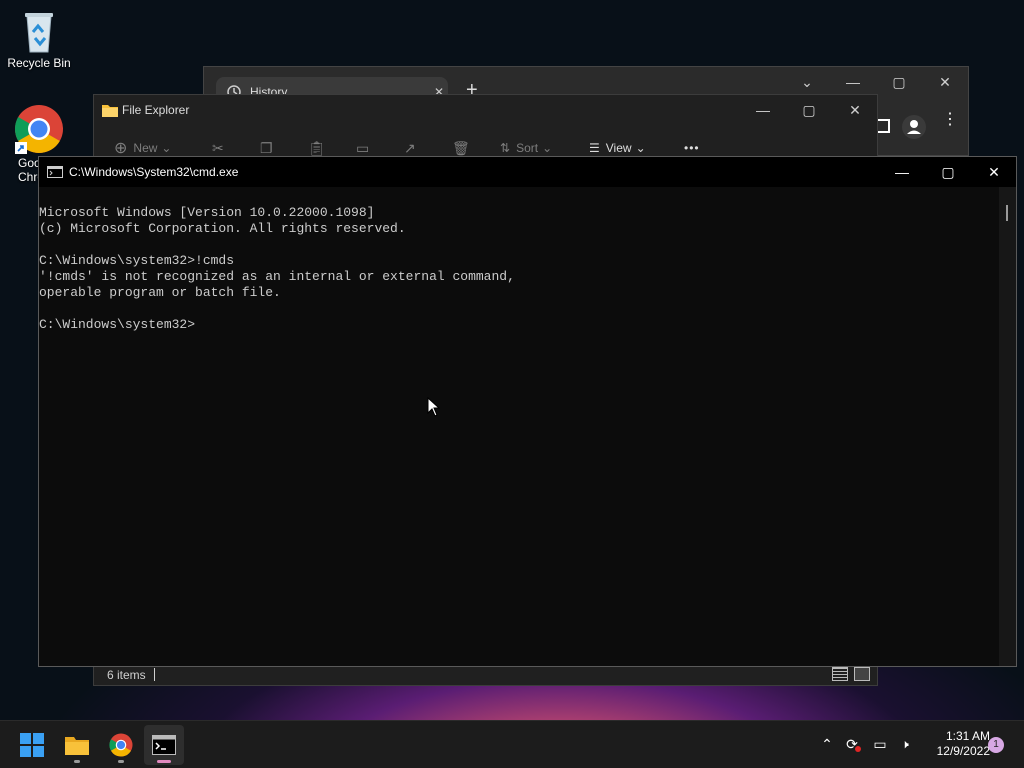 The height and width of the screenshot is (768, 1024). I want to click on status-items-count: 6 items, so click(126, 675).